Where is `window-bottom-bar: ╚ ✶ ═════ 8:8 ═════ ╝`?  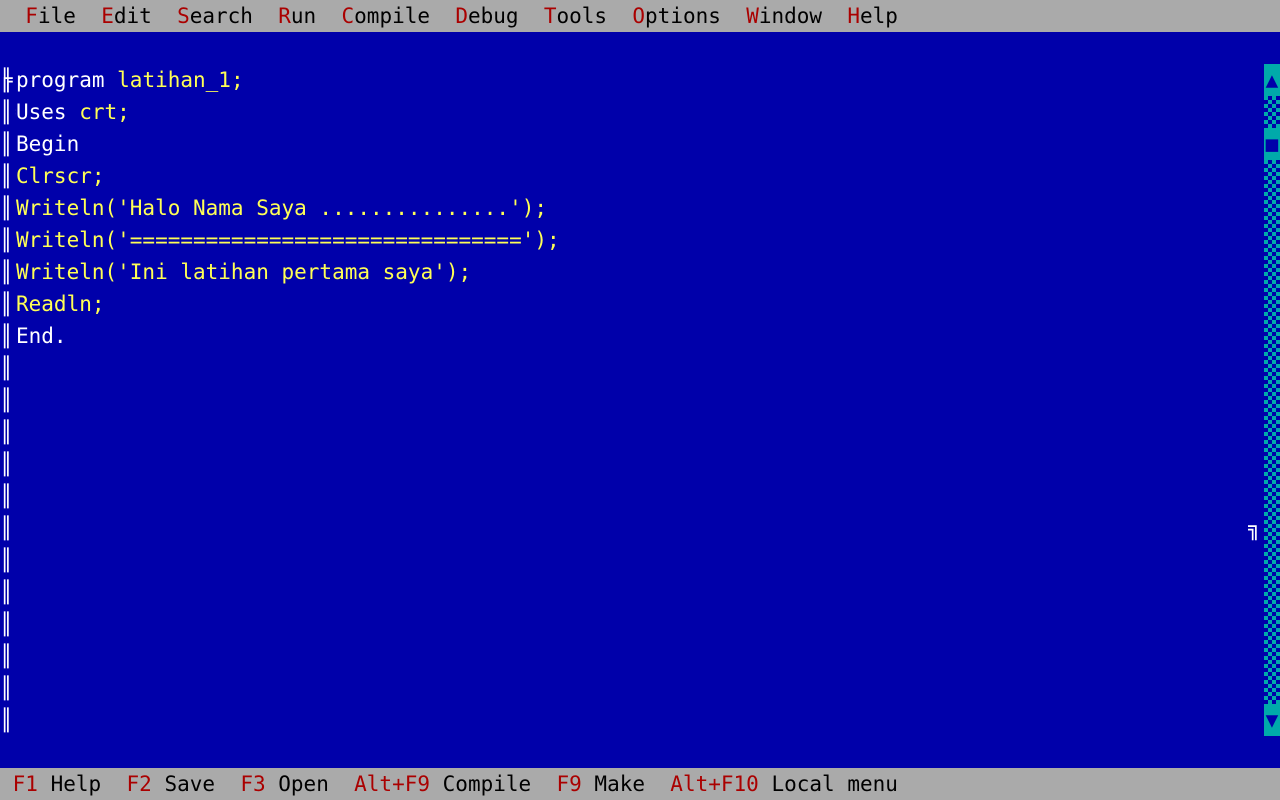 window-bottom-bar: ╚ ✶ ═════ 8:8 ═════ ╝ is located at coordinates (640, 766).